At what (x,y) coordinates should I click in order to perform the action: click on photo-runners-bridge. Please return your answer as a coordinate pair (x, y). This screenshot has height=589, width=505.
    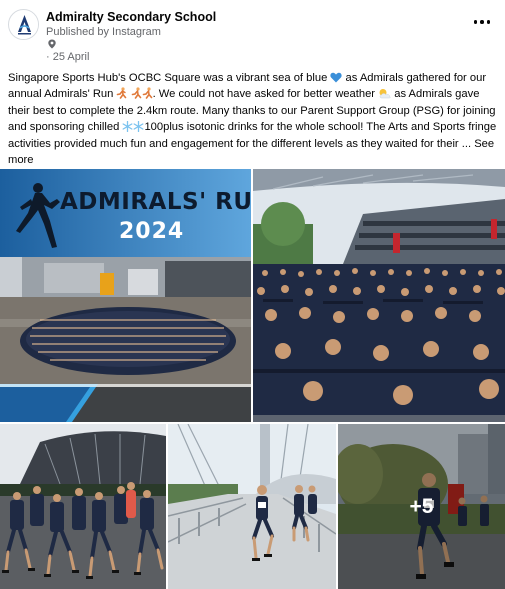
    Looking at the image, I should click on (252, 506).